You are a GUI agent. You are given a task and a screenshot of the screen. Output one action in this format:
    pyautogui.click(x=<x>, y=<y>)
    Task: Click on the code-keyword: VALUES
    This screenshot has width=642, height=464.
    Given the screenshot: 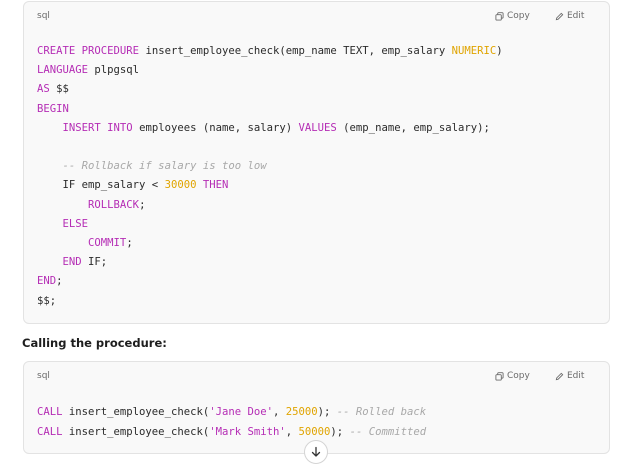 What is the action you would take?
    pyautogui.click(x=317, y=127)
    